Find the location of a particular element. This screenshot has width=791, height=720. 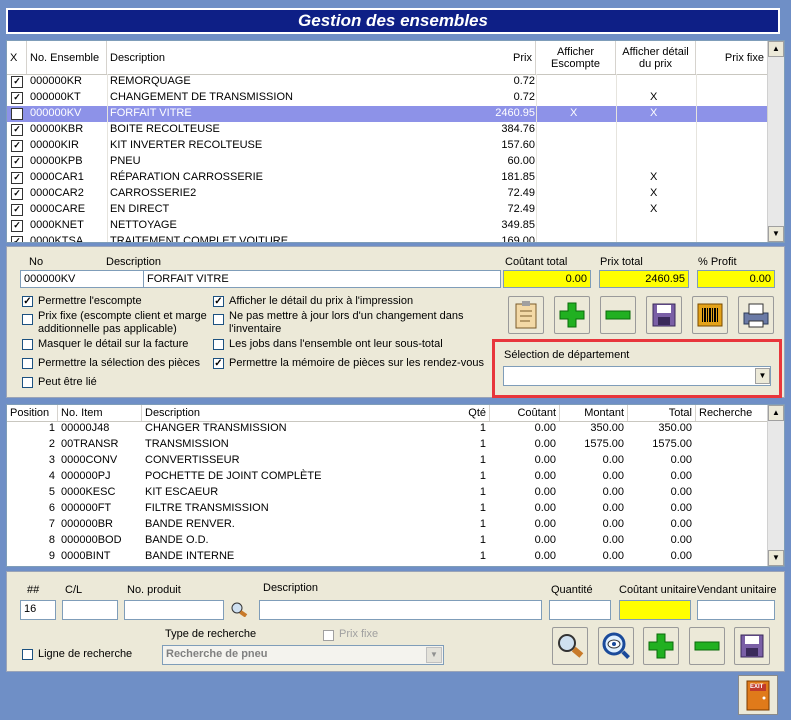

col-afficher-detail: Afficher détail du prix is located at coordinates (656, 57).